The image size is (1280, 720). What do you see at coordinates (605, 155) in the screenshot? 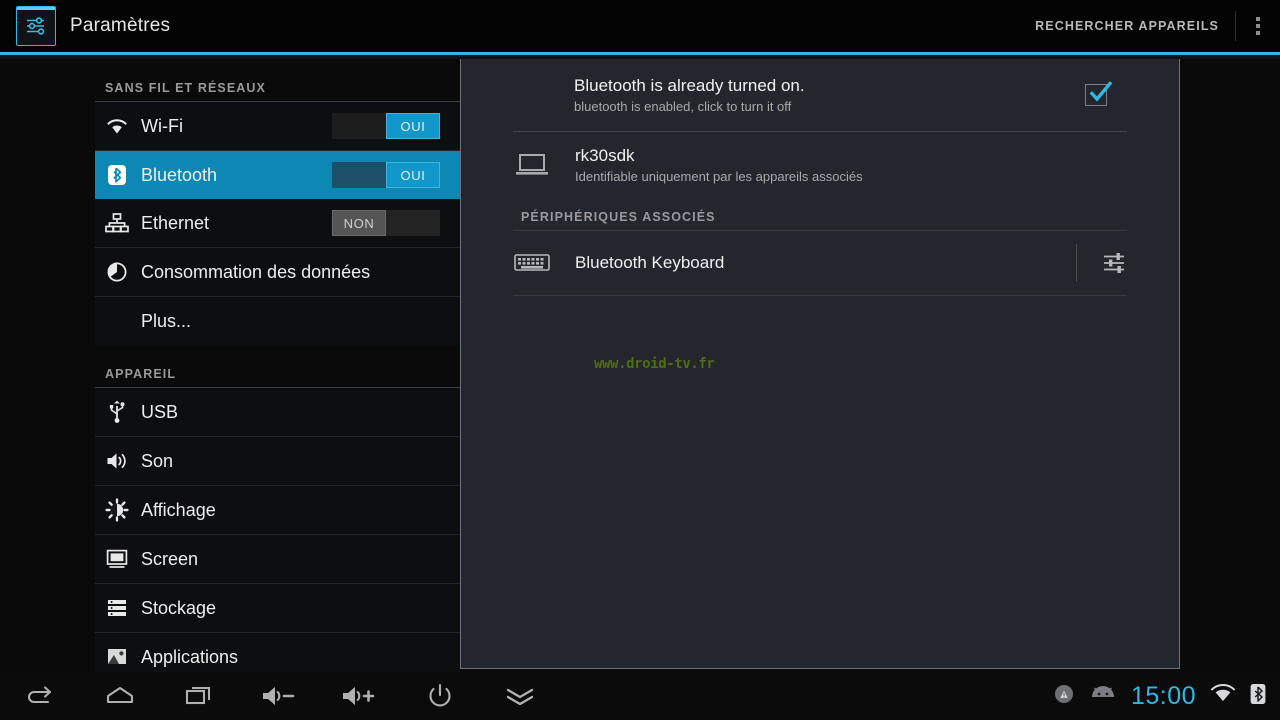
I see `local-device-name: rk30sdk` at bounding box center [605, 155].